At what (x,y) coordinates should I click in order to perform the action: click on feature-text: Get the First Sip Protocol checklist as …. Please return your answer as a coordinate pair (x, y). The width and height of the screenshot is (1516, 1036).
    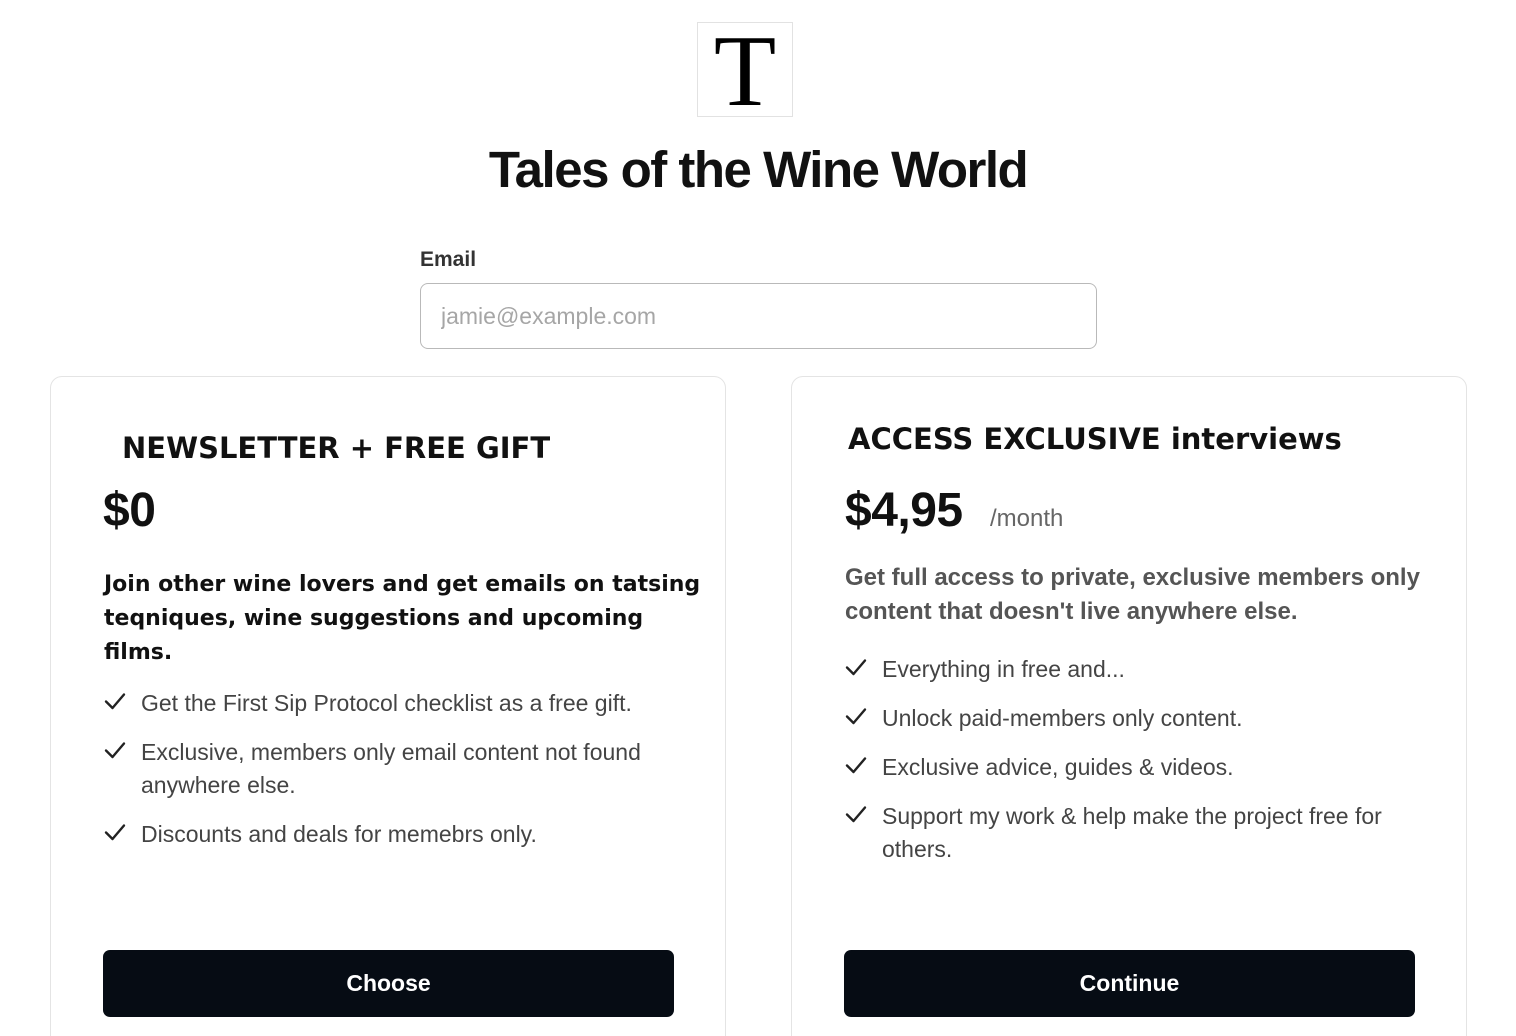
    Looking at the image, I should click on (386, 703).